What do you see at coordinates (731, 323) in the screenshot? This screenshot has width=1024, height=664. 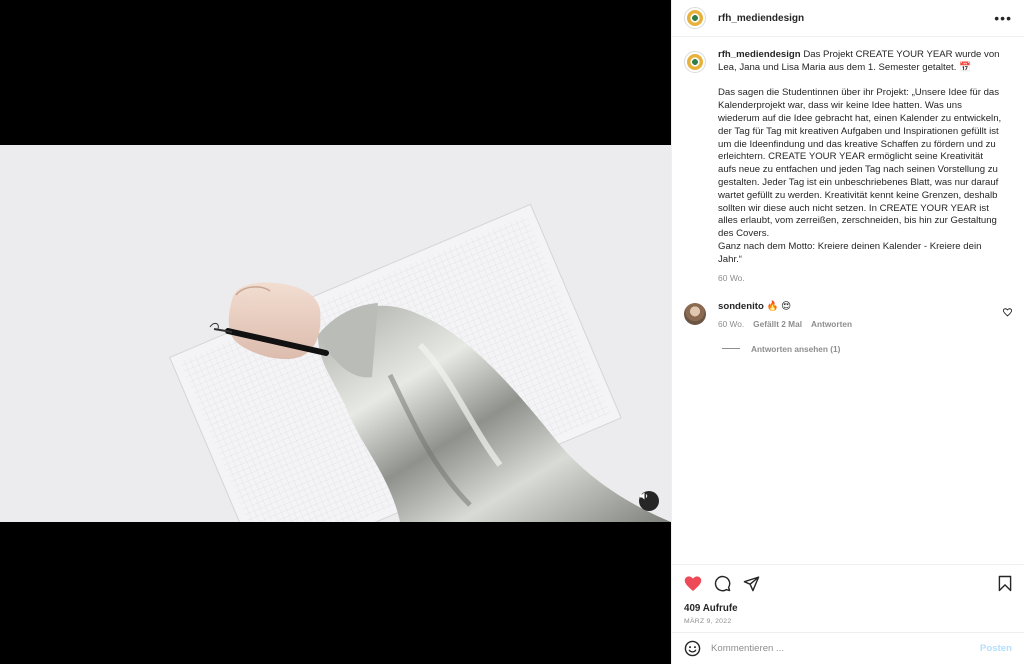 I see `comment-timestamp: 60 Wo.` at bounding box center [731, 323].